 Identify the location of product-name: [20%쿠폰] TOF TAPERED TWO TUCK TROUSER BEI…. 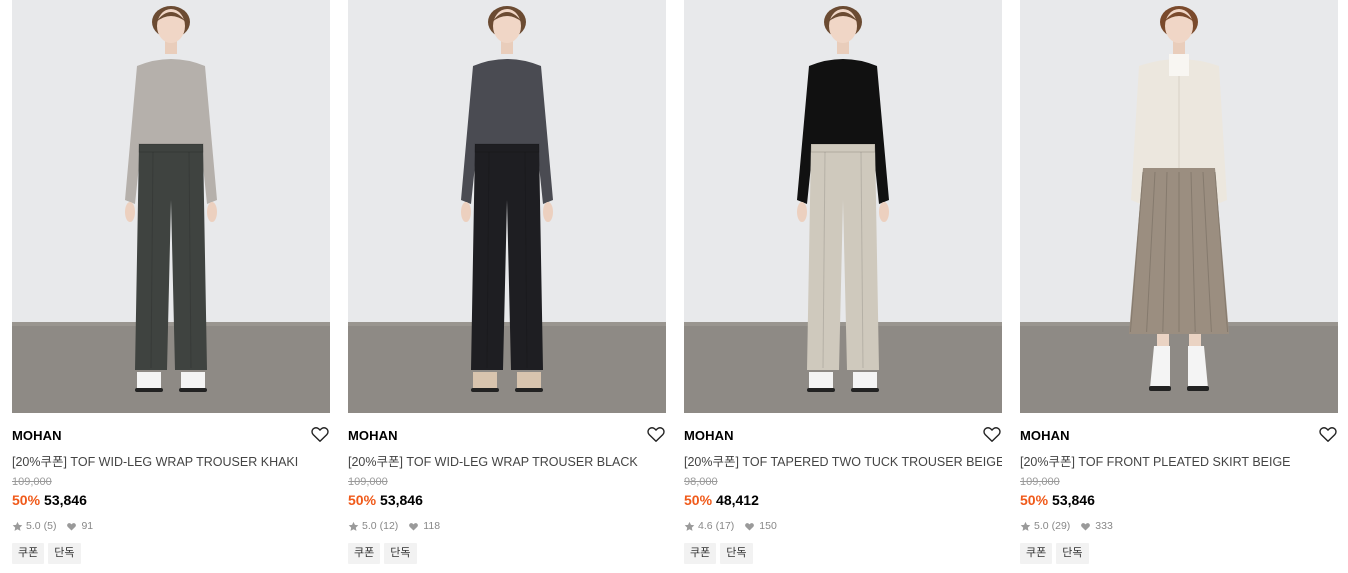
(843, 460).